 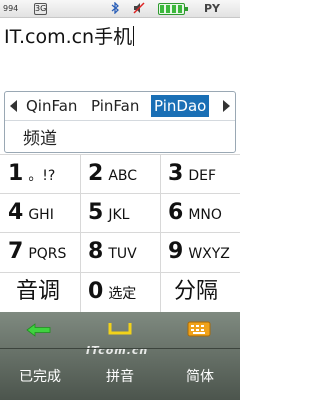 What do you see at coordinates (13, 106) in the screenshot?
I see `scroll-left-icon` at bounding box center [13, 106].